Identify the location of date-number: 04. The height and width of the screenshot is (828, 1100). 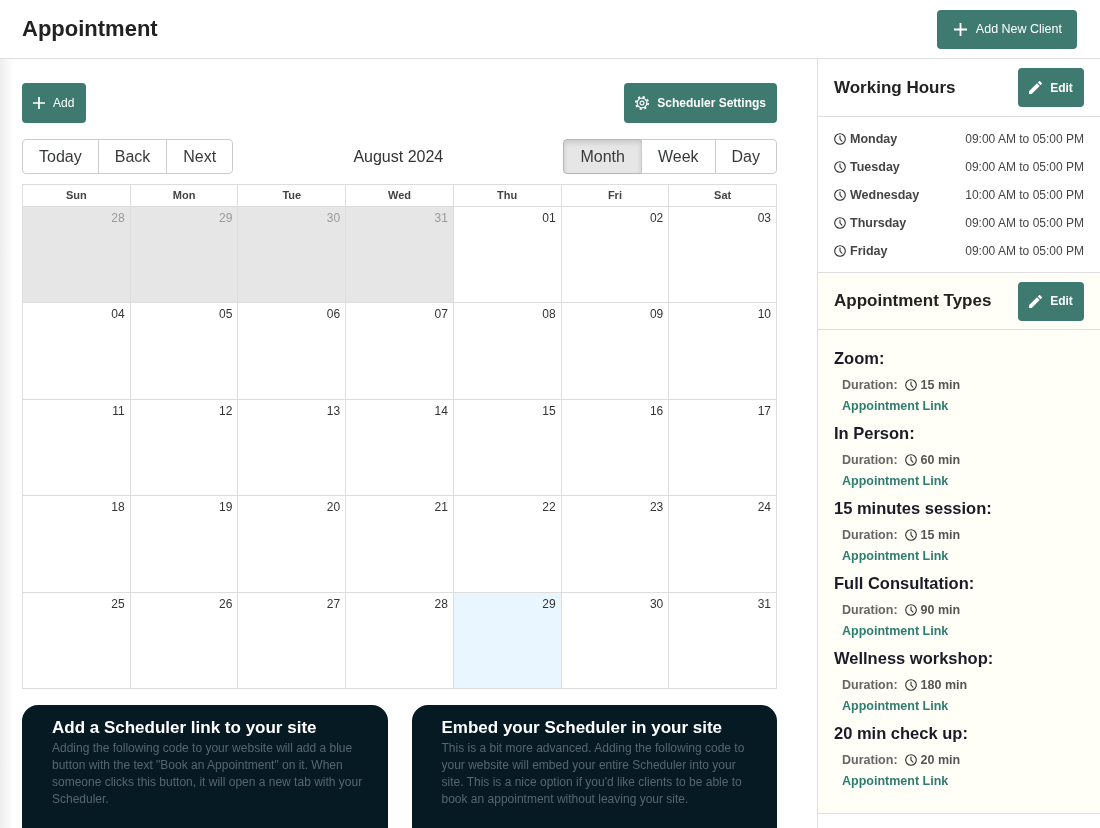
(118, 314).